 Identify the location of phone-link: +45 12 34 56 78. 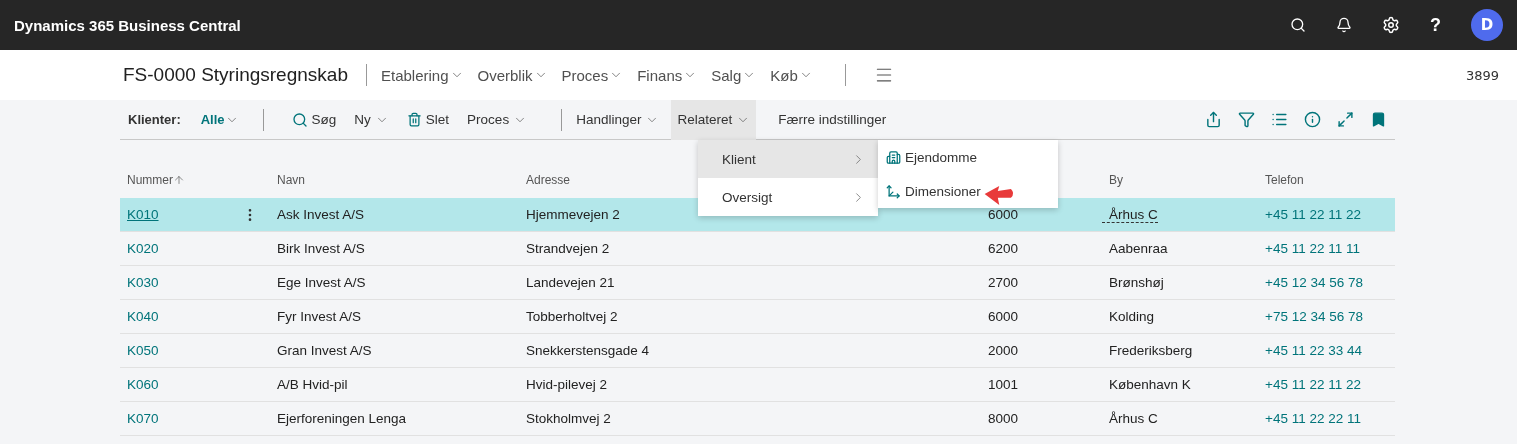
(1326, 282).